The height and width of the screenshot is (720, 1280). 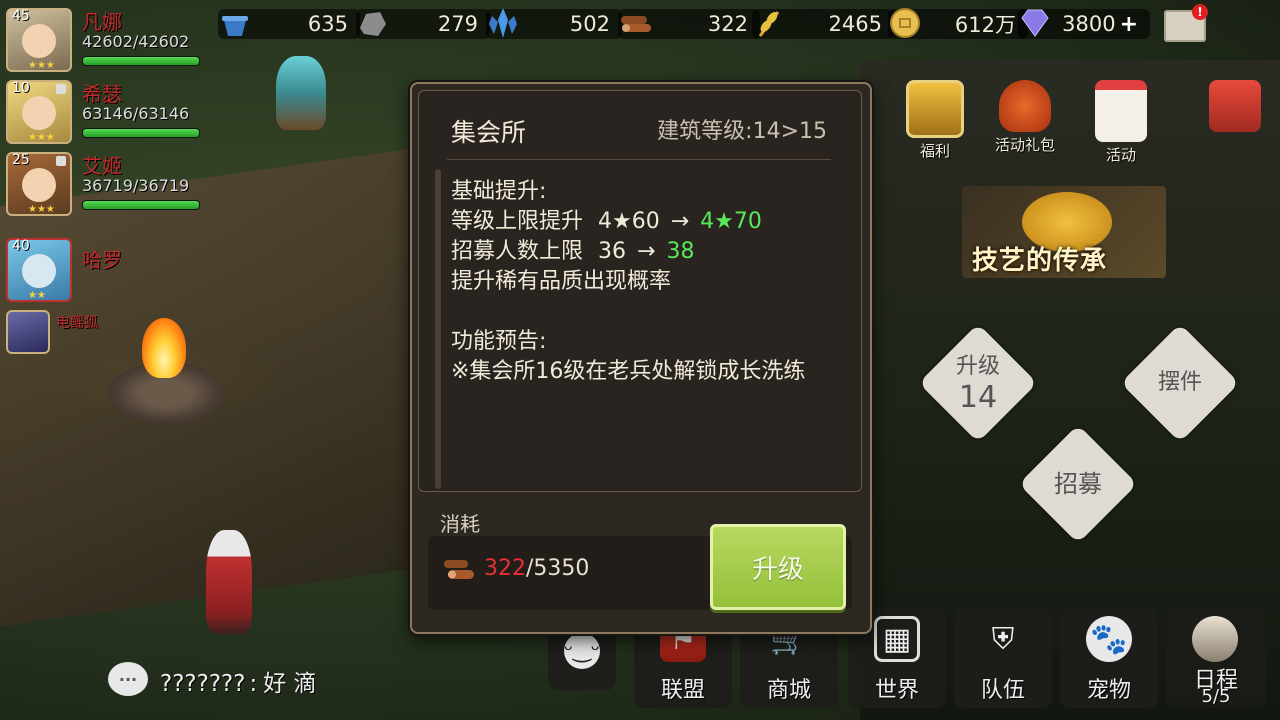 I want to click on event-label: 活动, so click(x=1120, y=155).